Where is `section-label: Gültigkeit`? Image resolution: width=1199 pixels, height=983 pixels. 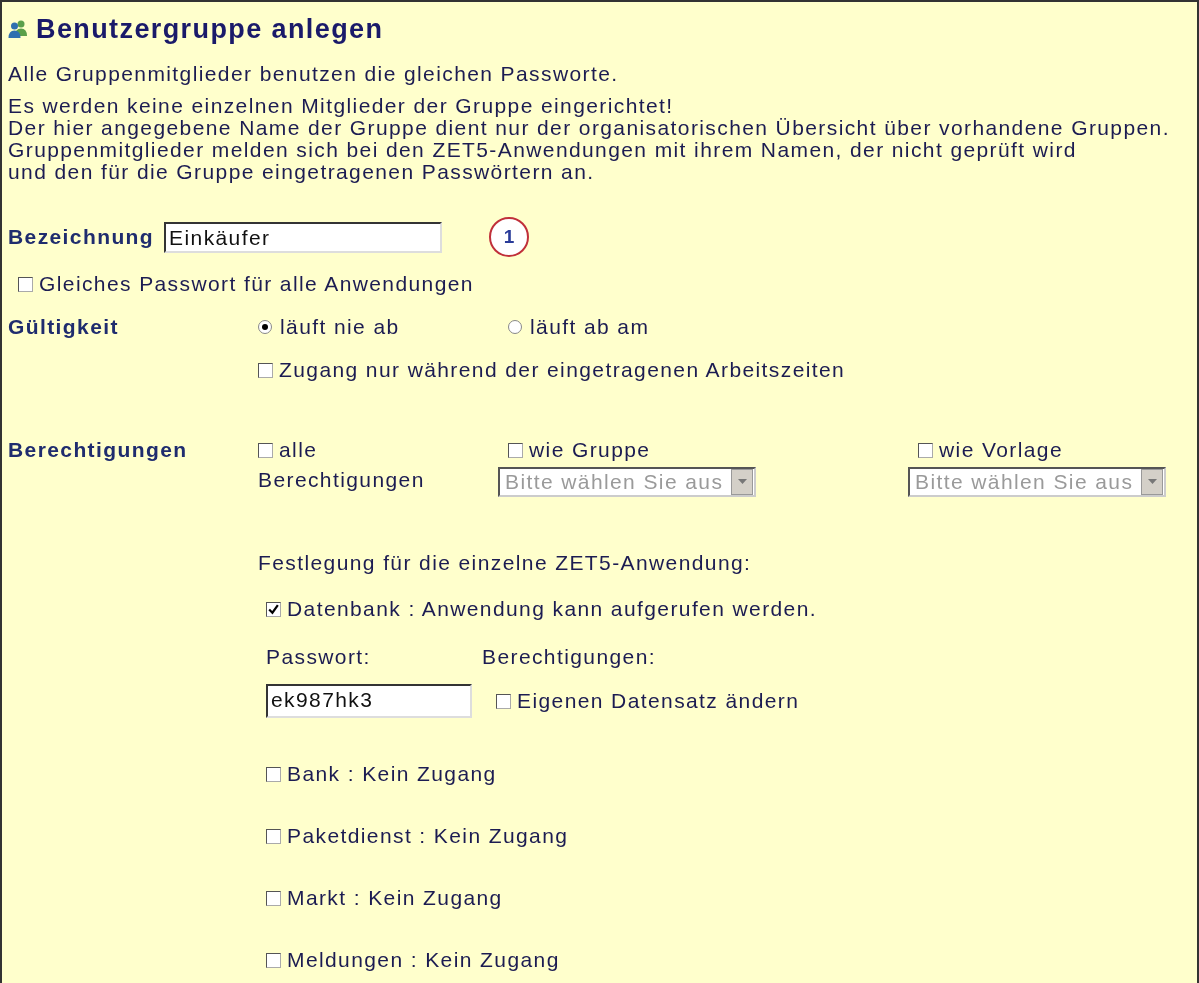 section-label: Gültigkeit is located at coordinates (64, 328).